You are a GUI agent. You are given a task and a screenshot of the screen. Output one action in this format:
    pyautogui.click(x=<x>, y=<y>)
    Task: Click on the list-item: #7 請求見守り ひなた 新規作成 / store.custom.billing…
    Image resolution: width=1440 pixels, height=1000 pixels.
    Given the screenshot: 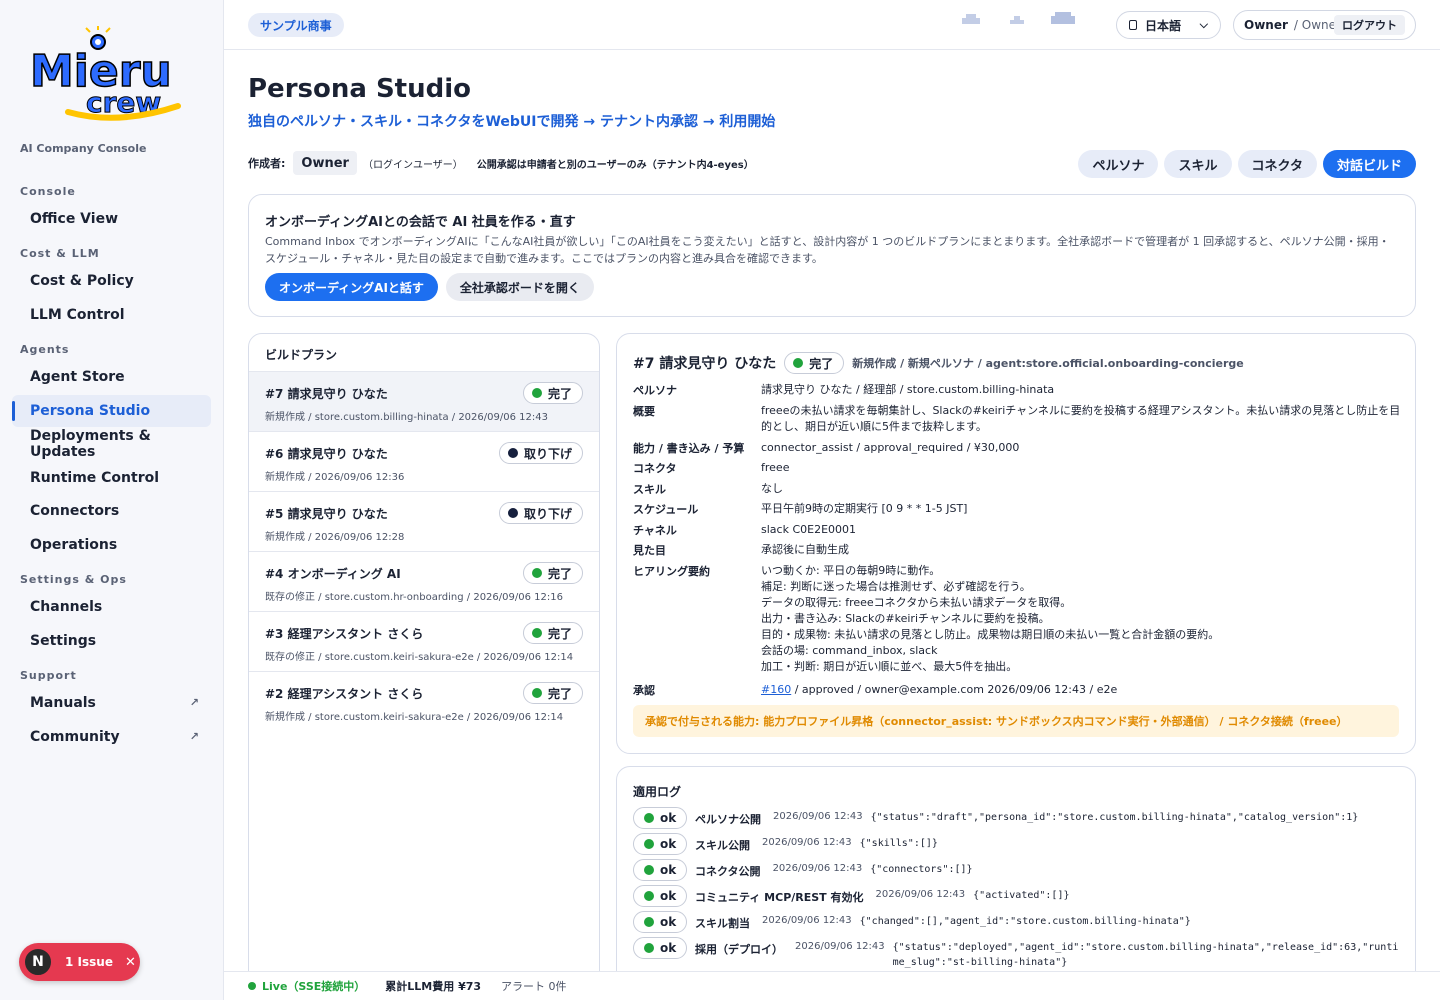 What is the action you would take?
    pyautogui.click(x=424, y=401)
    